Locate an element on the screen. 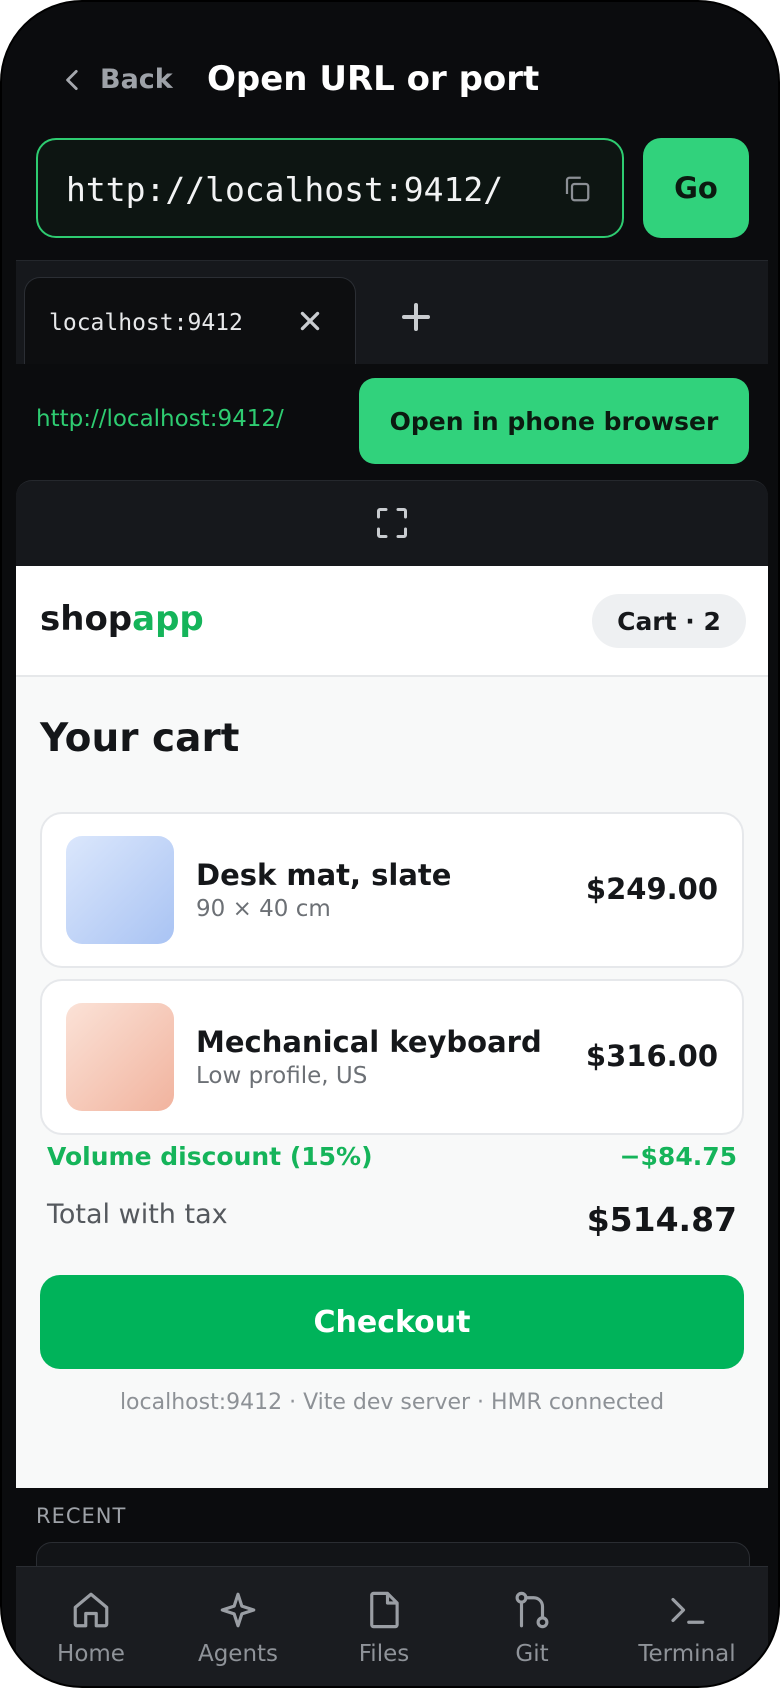 The width and height of the screenshot is (780, 1688). item-price: $316.00 is located at coordinates (651, 1056).